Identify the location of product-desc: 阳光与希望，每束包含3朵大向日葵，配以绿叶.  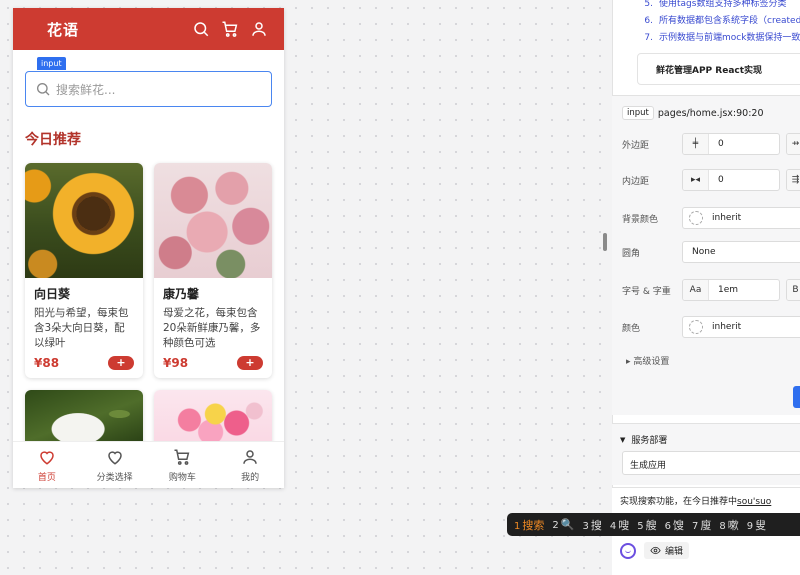
(81, 328).